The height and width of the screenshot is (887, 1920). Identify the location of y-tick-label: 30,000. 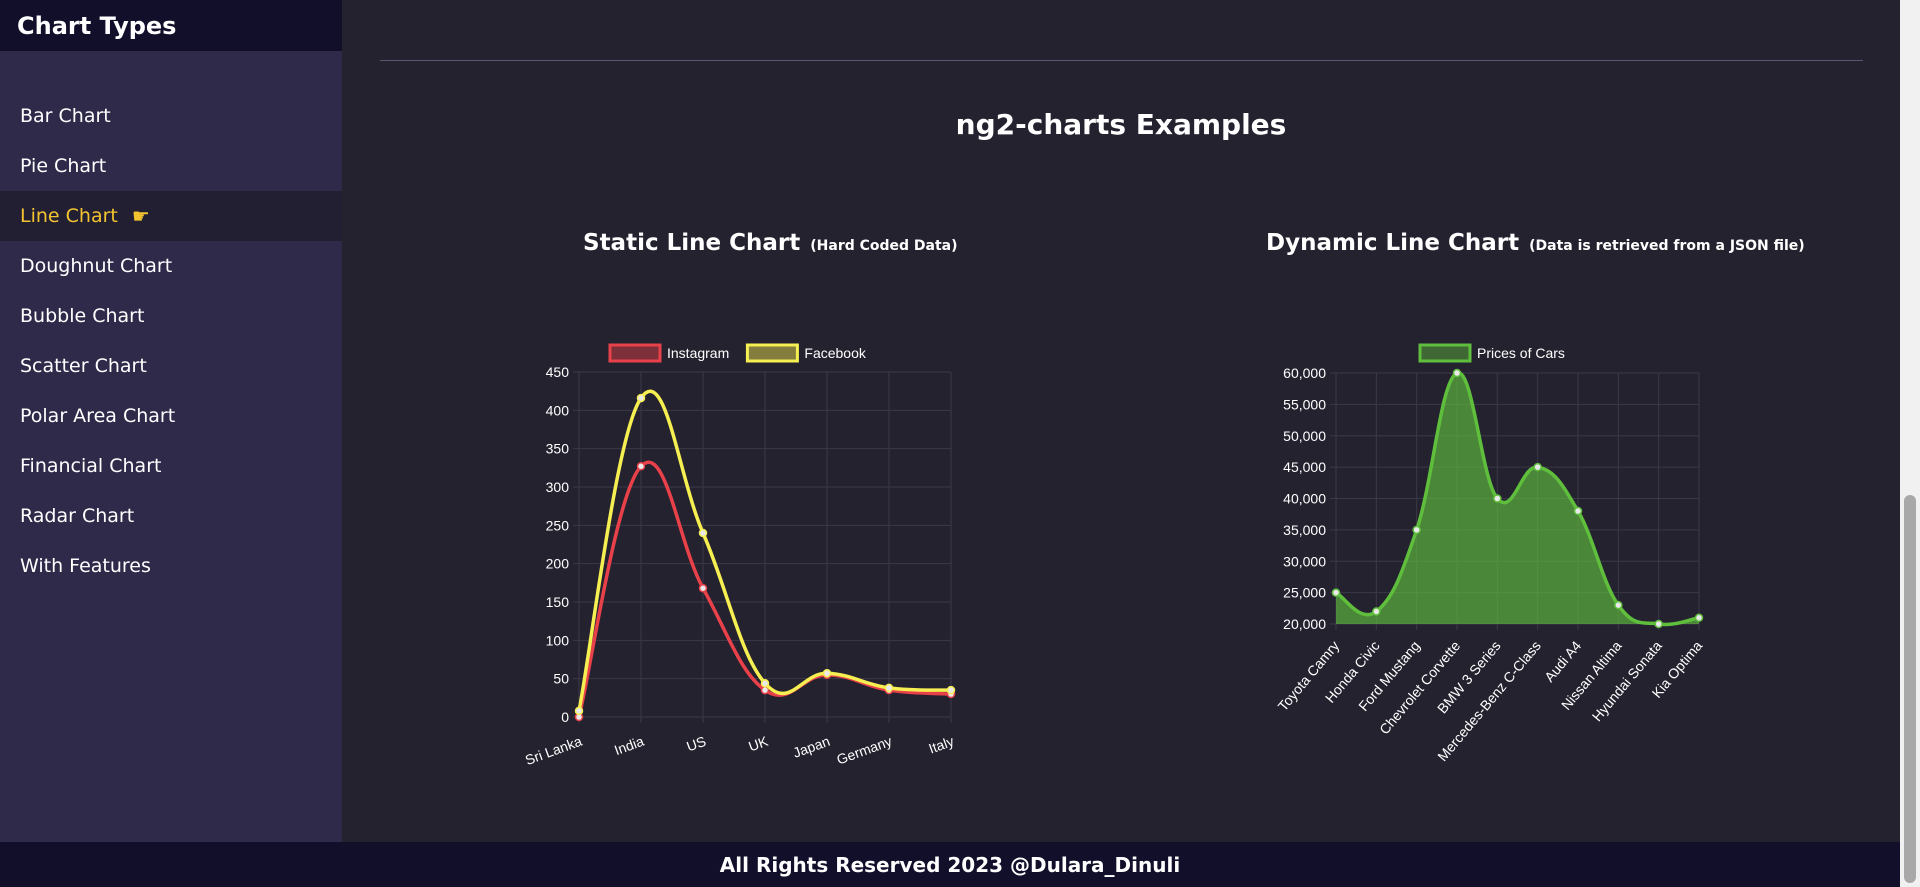
(1304, 561).